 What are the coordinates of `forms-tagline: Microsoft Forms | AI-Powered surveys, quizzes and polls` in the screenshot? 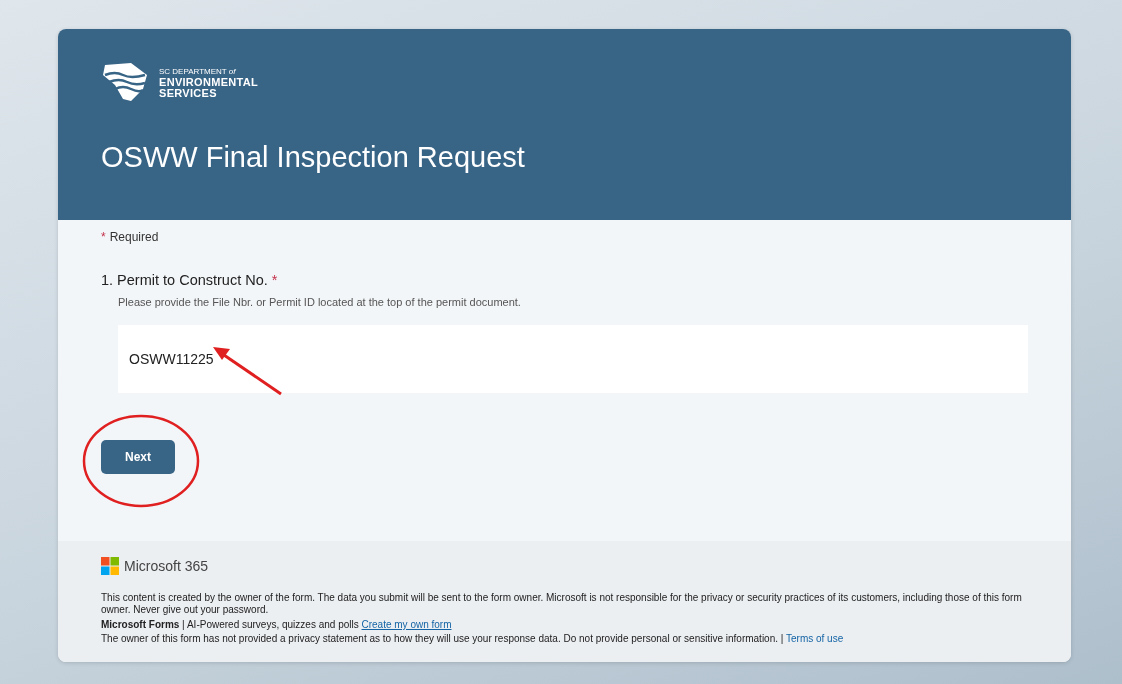 It's located at (230, 624).